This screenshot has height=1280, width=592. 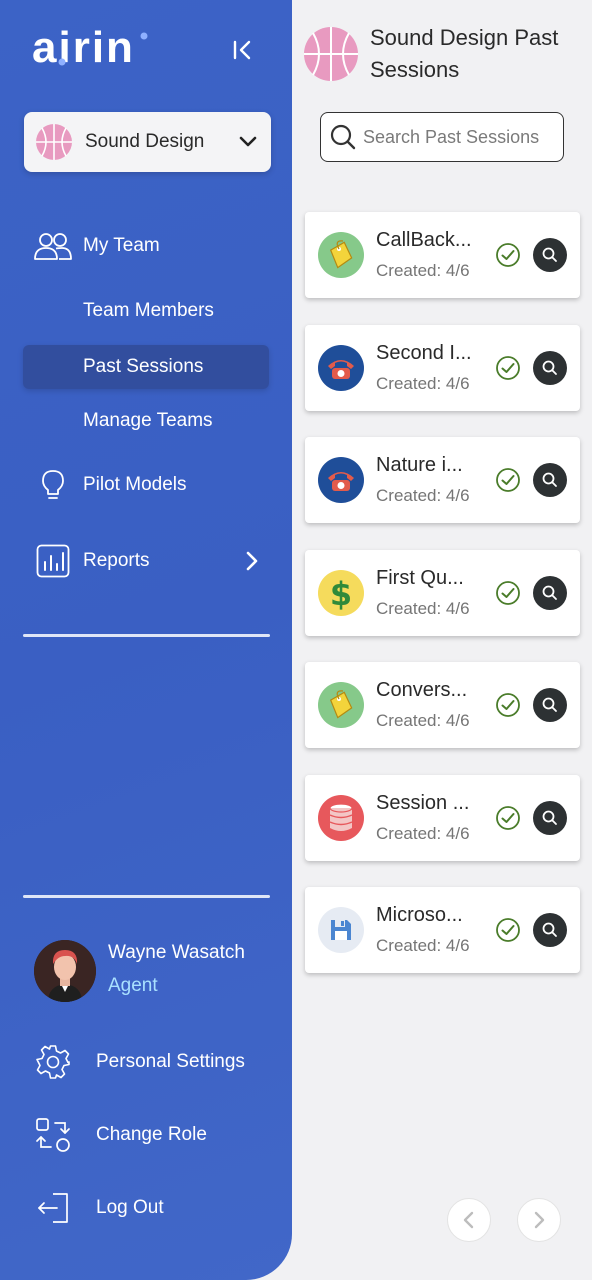 I want to click on session-card: Microso... Created: 4/6, so click(x=442, y=930).